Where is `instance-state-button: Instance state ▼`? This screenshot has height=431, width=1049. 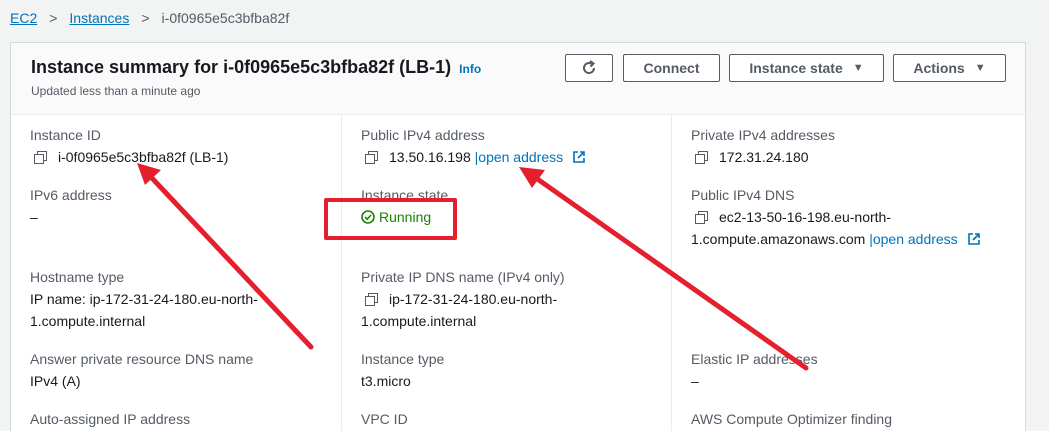
instance-state-button: Instance state ▼ is located at coordinates (806, 68).